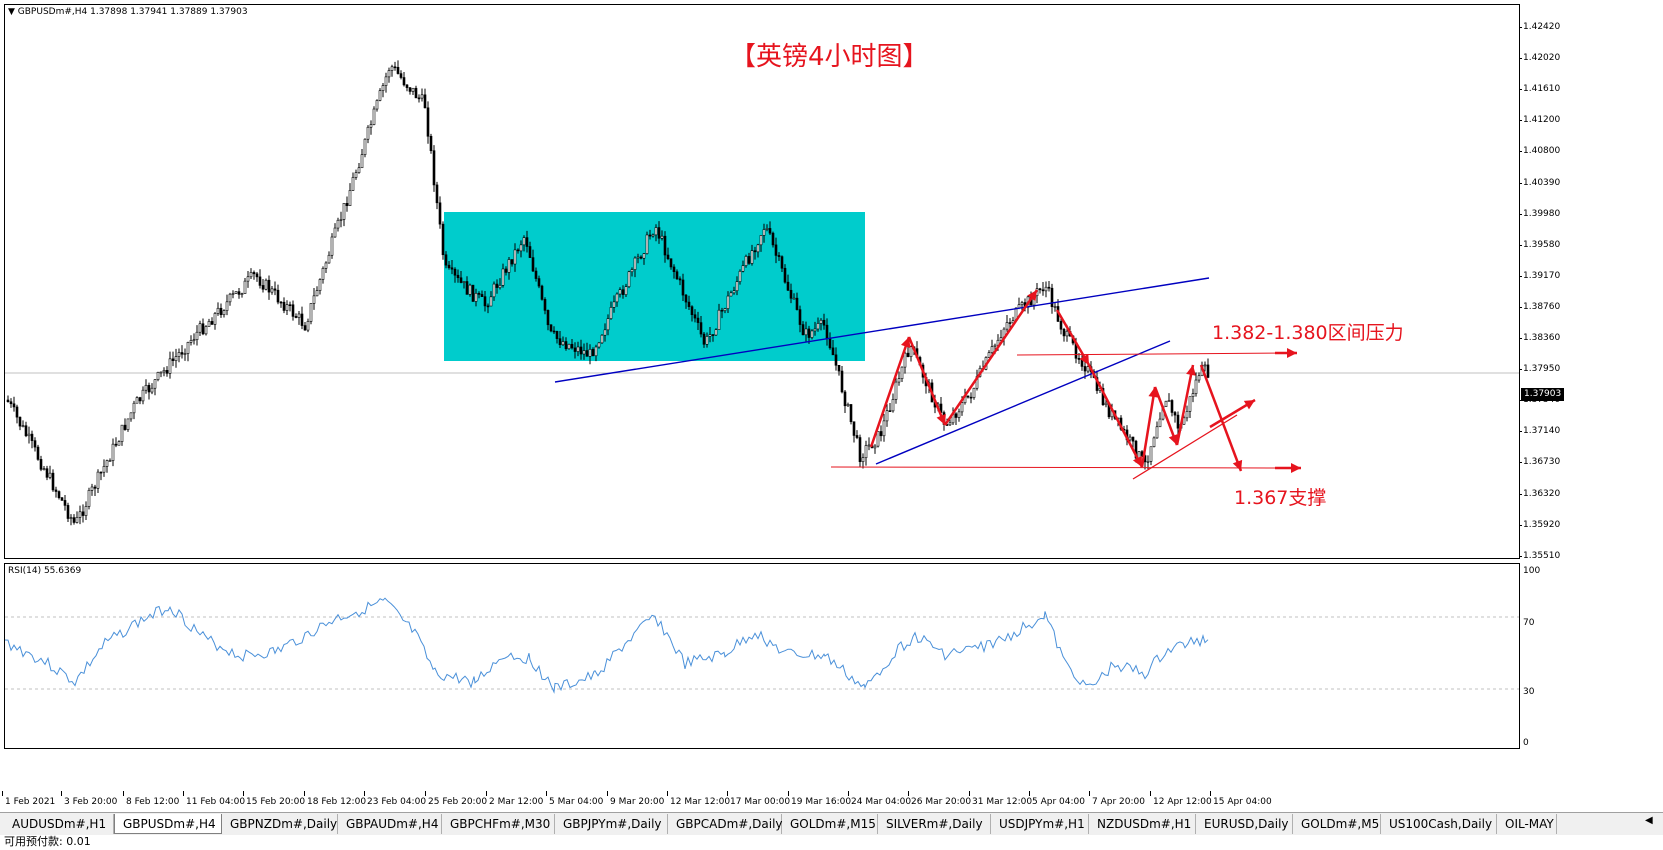  Describe the element at coordinates (1439, 824) in the screenshot. I see `tab-us100cash-daily: US100Cash,Daily` at that location.